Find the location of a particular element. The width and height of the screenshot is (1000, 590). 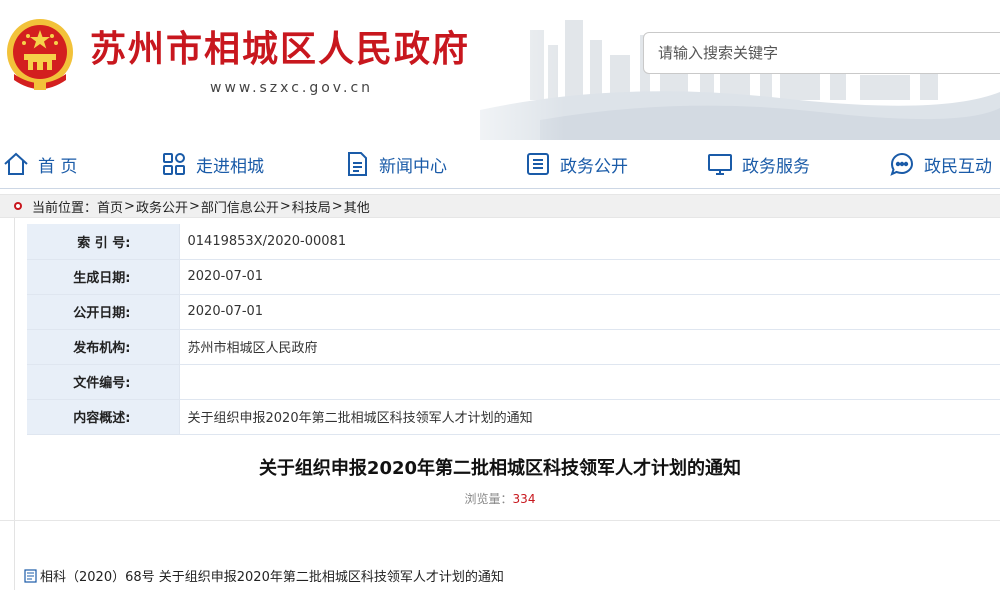

table-row: 生成日期: 2020-07-01 is located at coordinates (513, 277).